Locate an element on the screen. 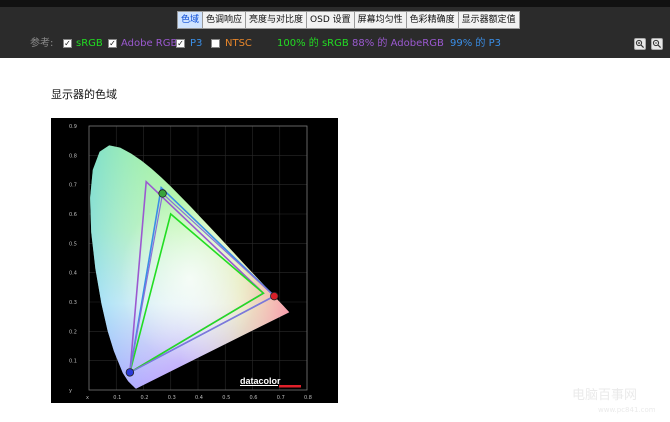  option-label-1: Adobe RGB is located at coordinates (149, 43).